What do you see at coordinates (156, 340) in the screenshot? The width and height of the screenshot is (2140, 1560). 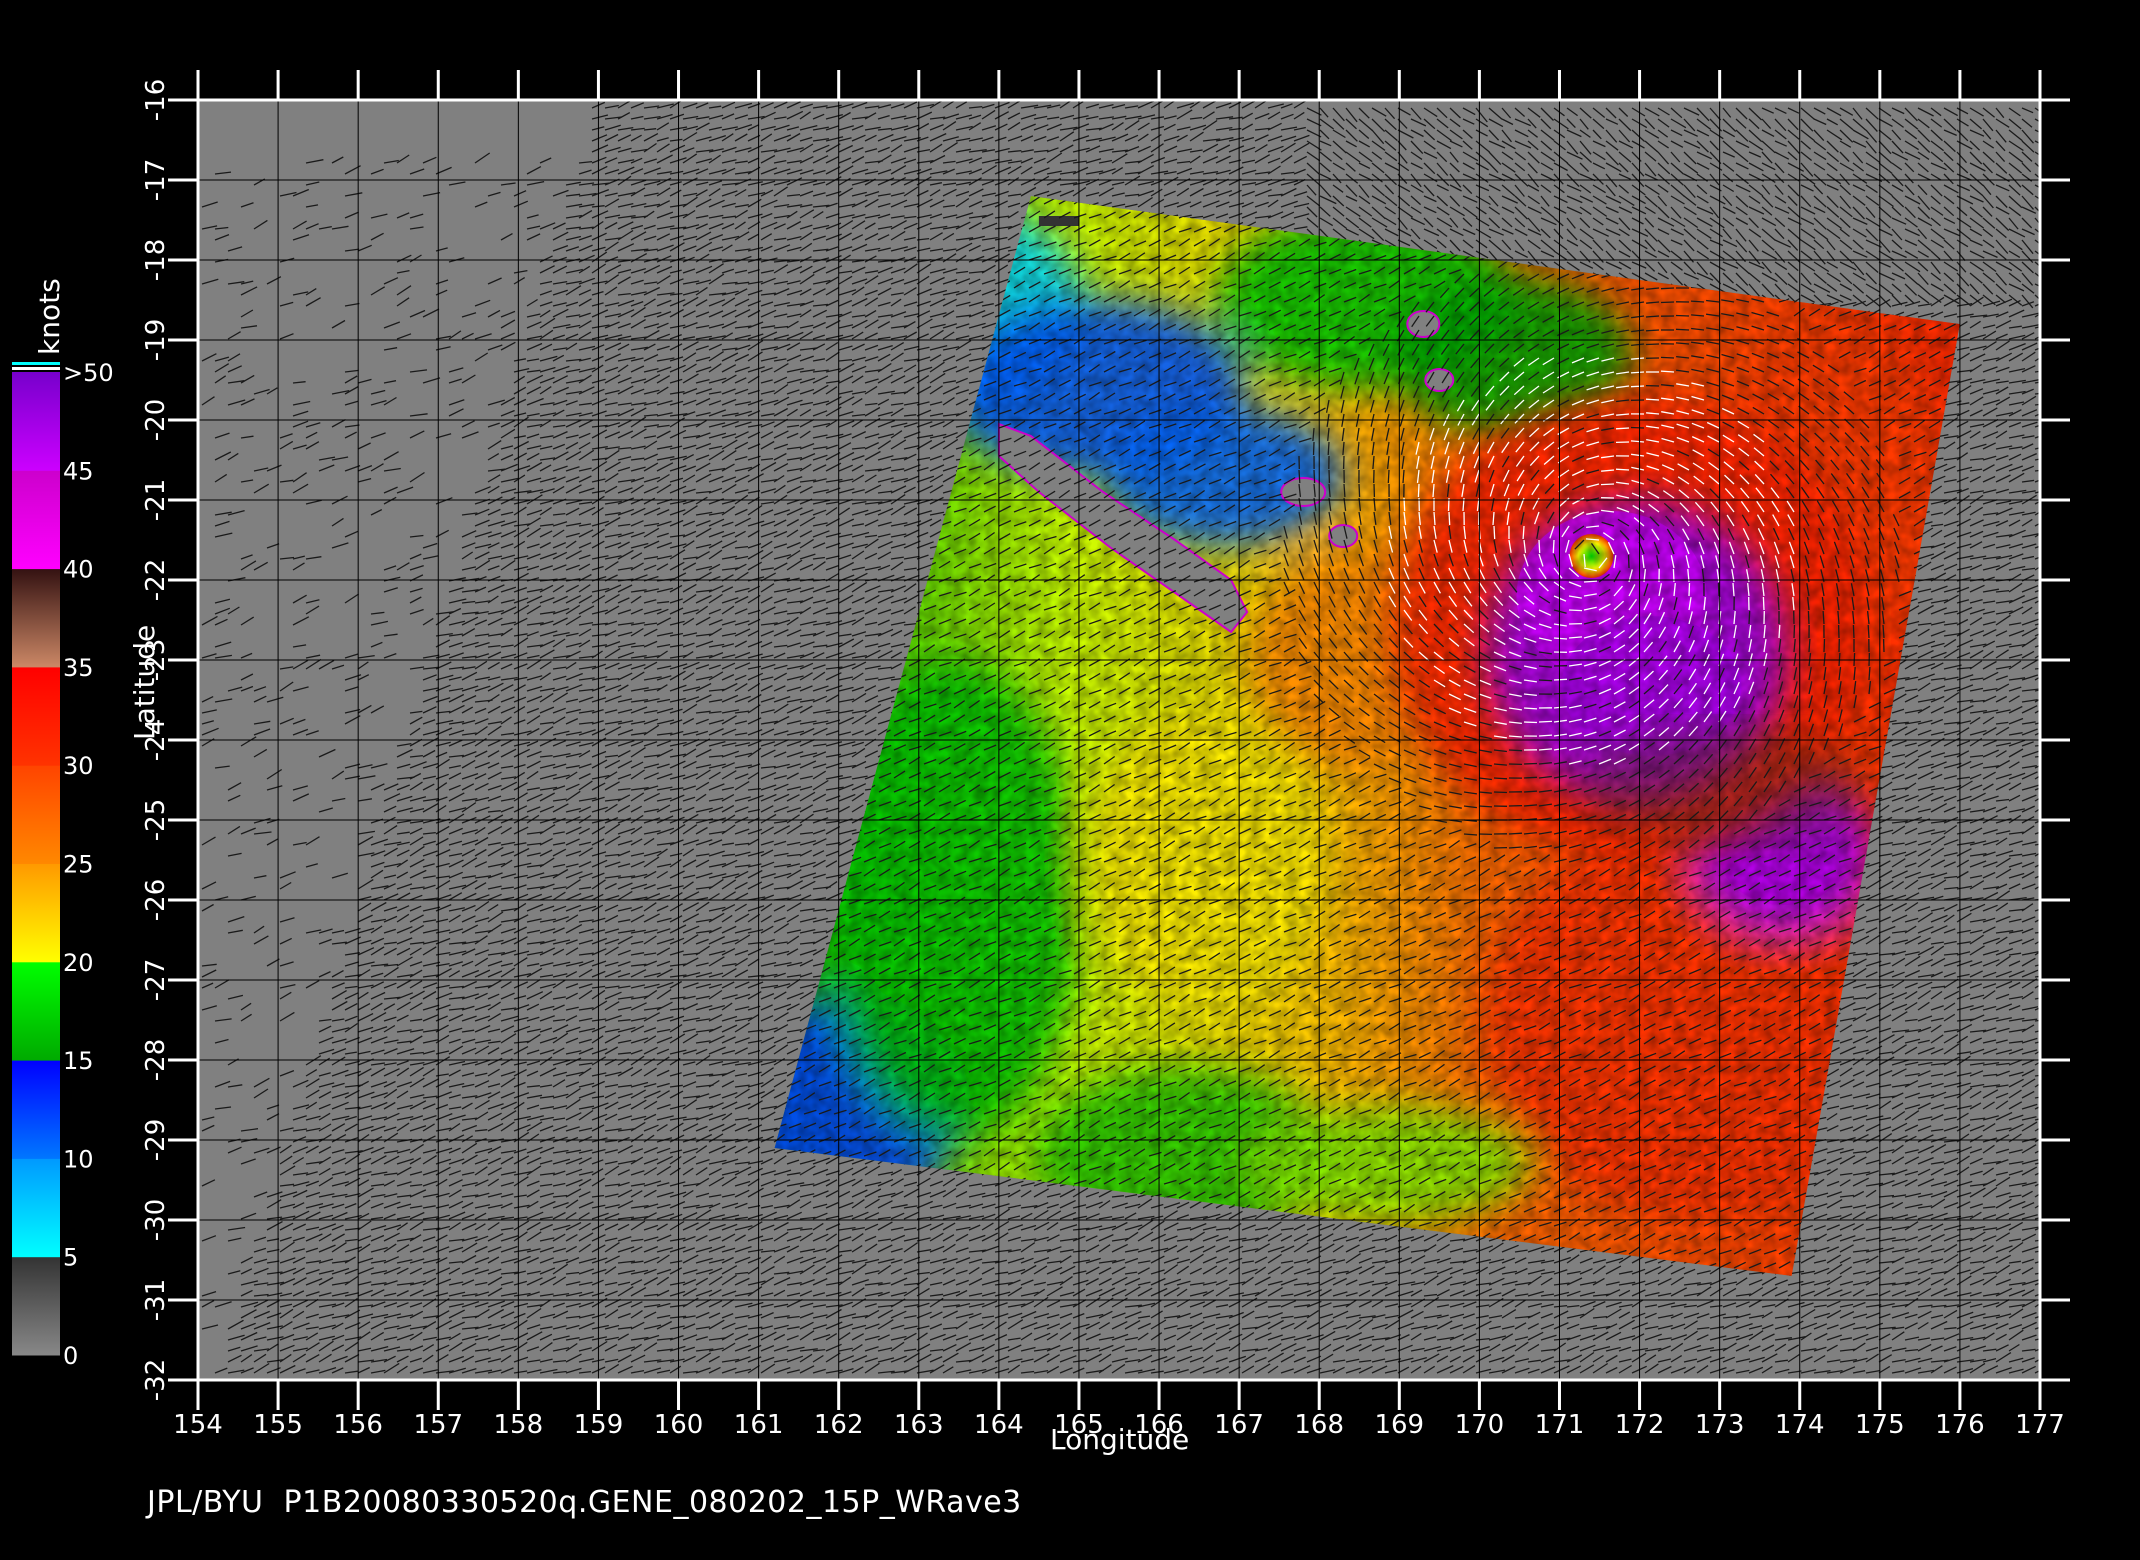 I see `y-tick-label: -19` at bounding box center [156, 340].